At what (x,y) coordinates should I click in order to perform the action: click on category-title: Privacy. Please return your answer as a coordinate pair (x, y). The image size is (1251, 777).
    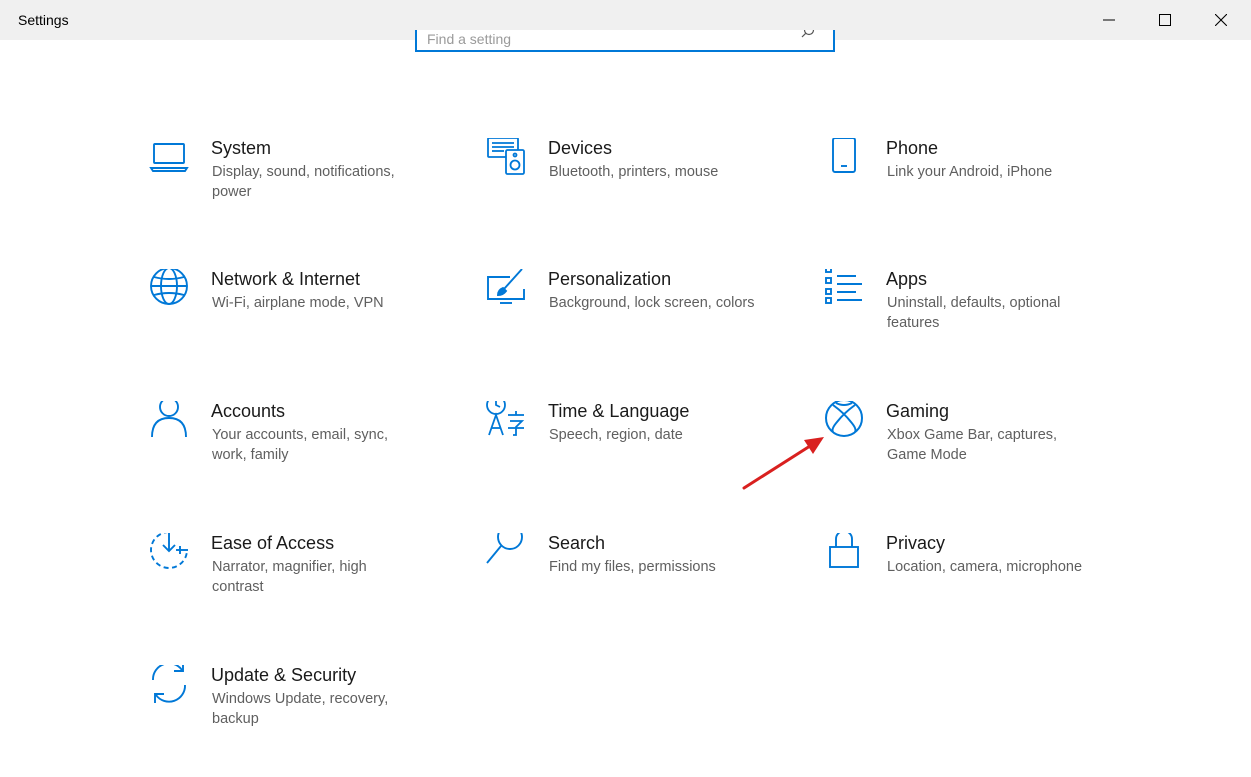
    Looking at the image, I should click on (916, 543).